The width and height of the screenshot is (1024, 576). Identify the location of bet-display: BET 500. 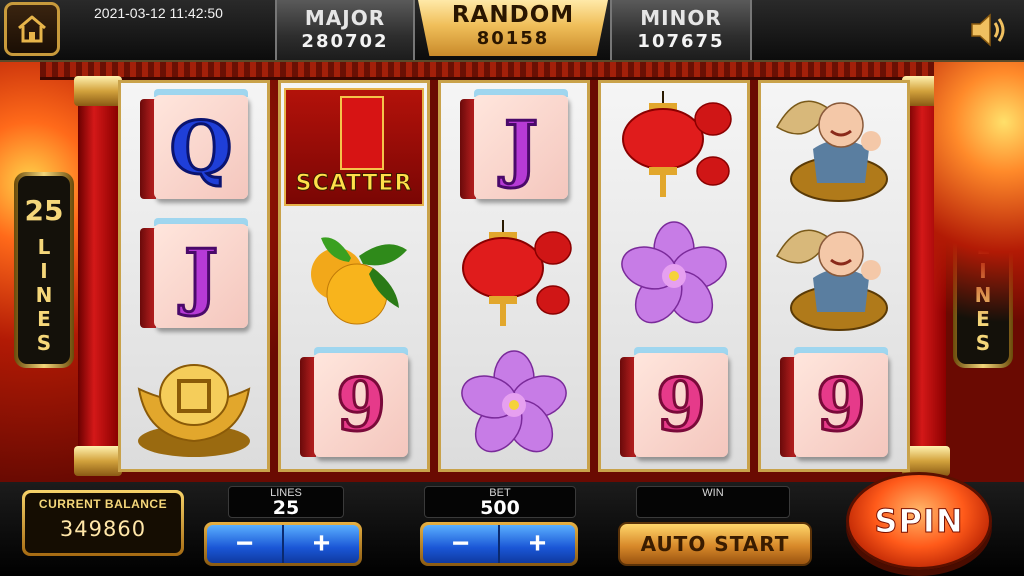
(500, 502).